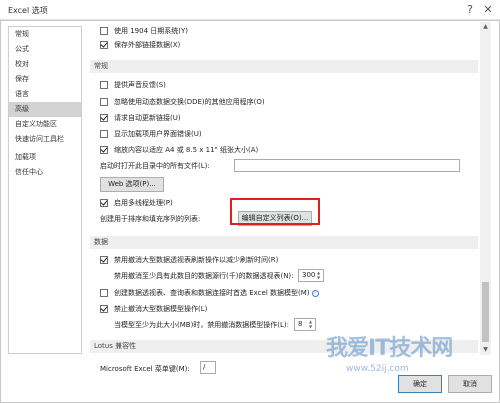  What do you see at coordinates (45, 139) in the screenshot?
I see `sidebar-item-quick-access: 快速访问工具栏` at bounding box center [45, 139].